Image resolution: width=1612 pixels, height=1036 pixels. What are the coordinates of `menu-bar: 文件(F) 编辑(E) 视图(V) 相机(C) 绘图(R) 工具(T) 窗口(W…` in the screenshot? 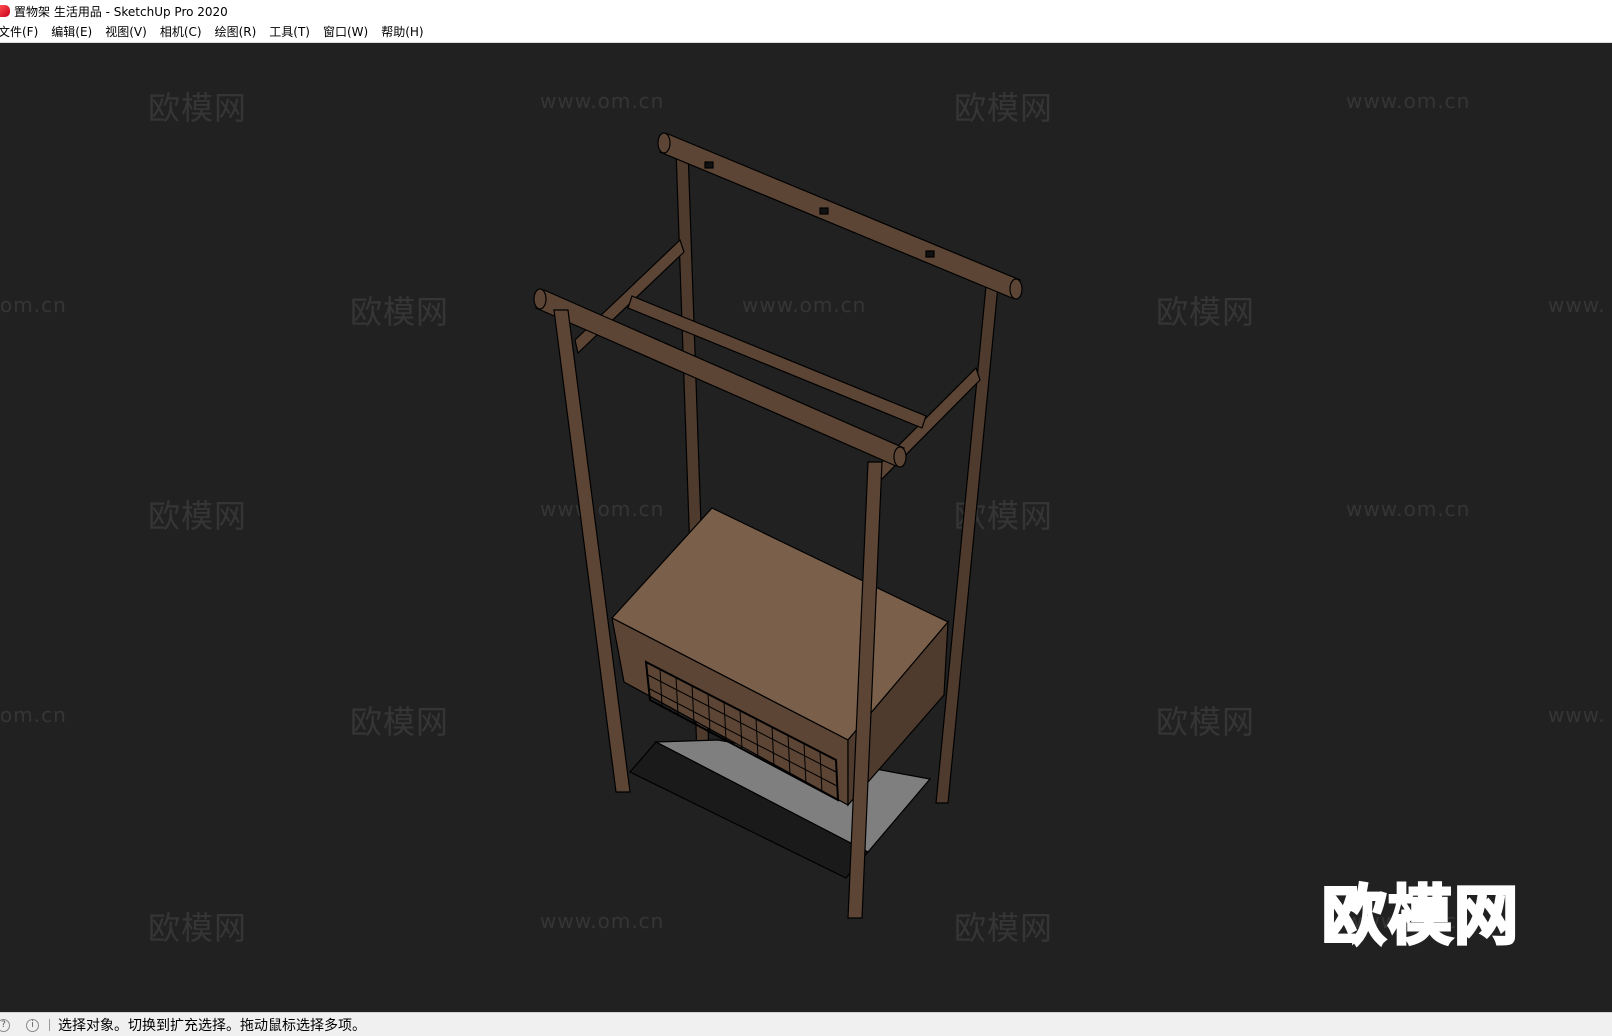 It's located at (806, 32).